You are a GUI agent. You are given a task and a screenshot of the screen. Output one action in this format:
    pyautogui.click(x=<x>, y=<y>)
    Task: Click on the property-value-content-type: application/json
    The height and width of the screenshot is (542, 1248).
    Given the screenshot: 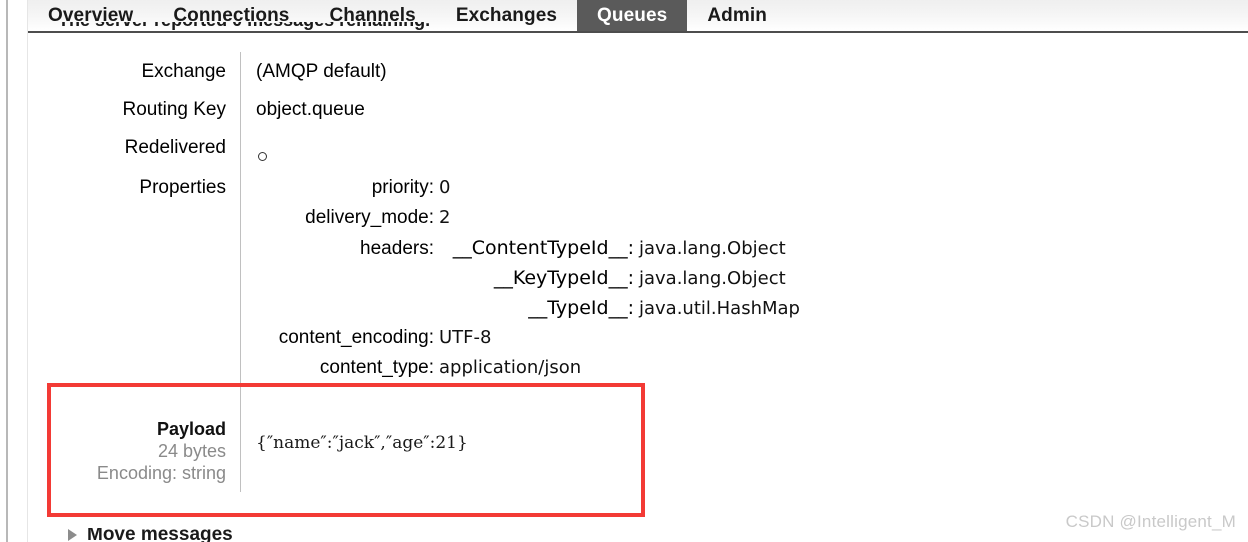 What is the action you would take?
    pyautogui.click(x=510, y=367)
    